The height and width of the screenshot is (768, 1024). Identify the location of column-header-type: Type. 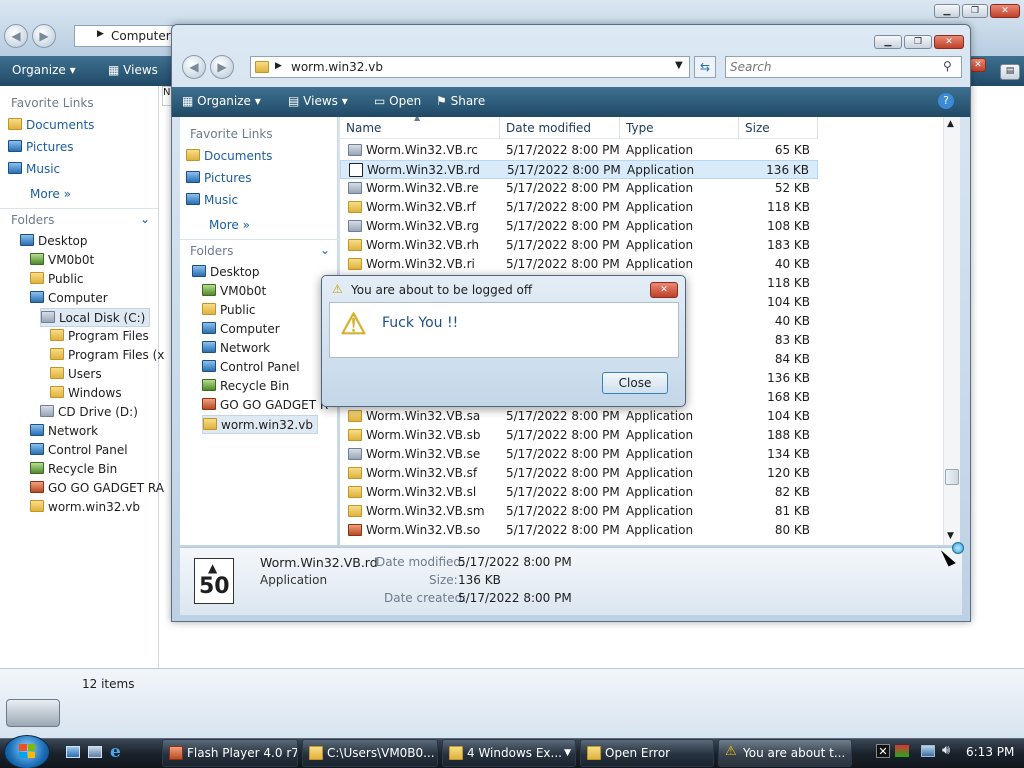
(679, 128).